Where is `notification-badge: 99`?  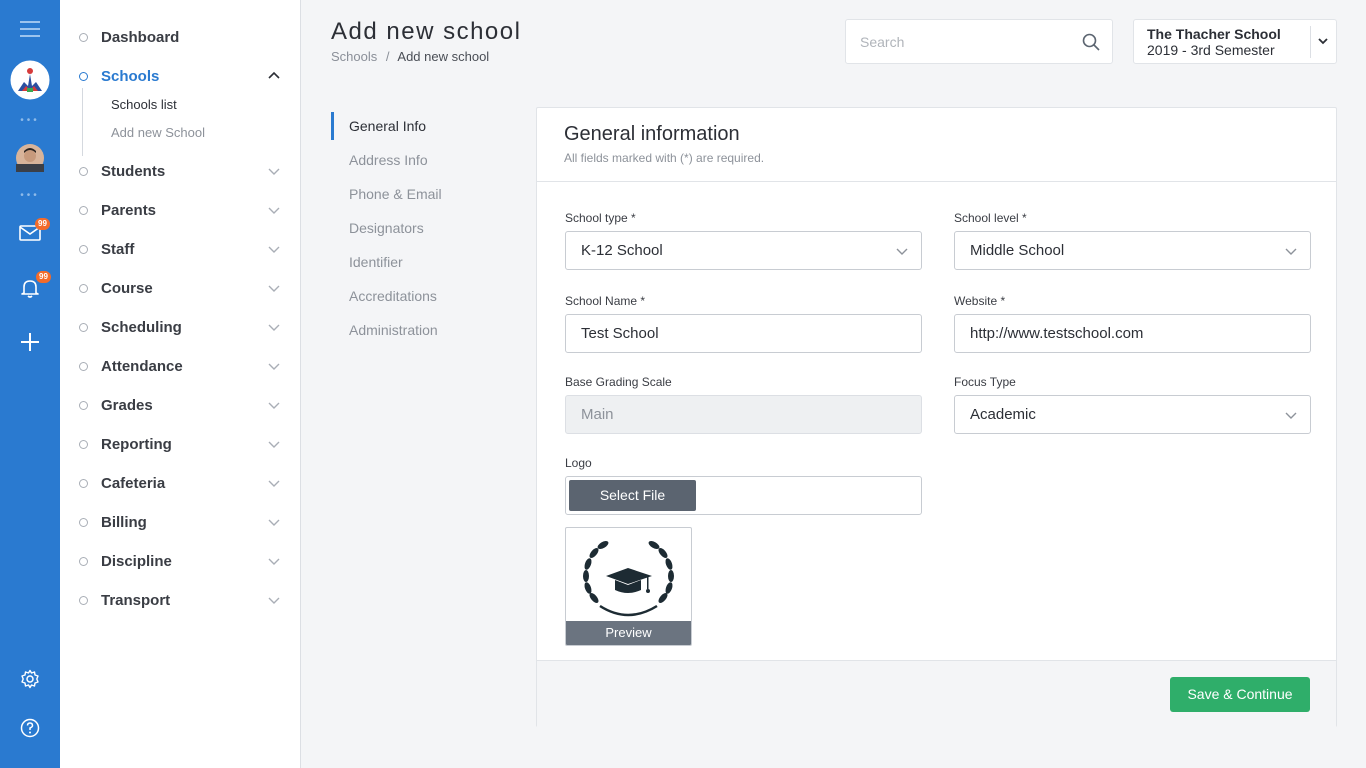
notification-badge: 99 is located at coordinates (43, 276).